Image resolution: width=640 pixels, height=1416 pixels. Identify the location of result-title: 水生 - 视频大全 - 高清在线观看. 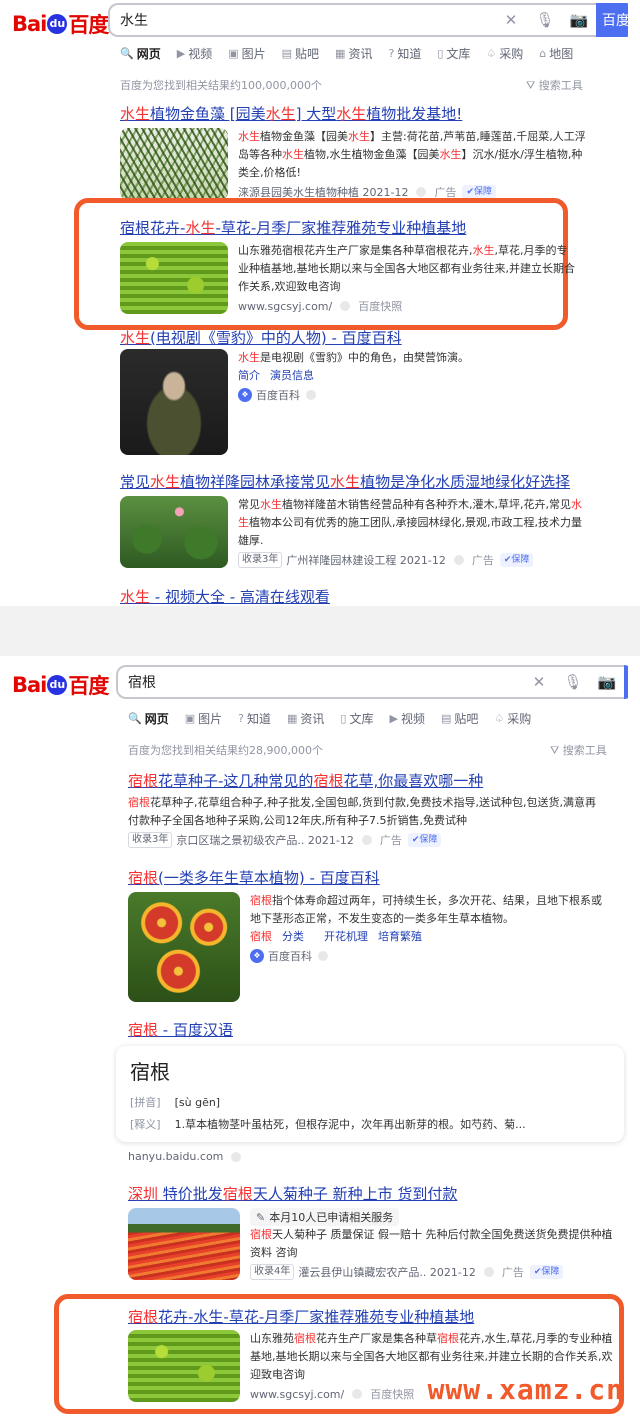
(225, 596).